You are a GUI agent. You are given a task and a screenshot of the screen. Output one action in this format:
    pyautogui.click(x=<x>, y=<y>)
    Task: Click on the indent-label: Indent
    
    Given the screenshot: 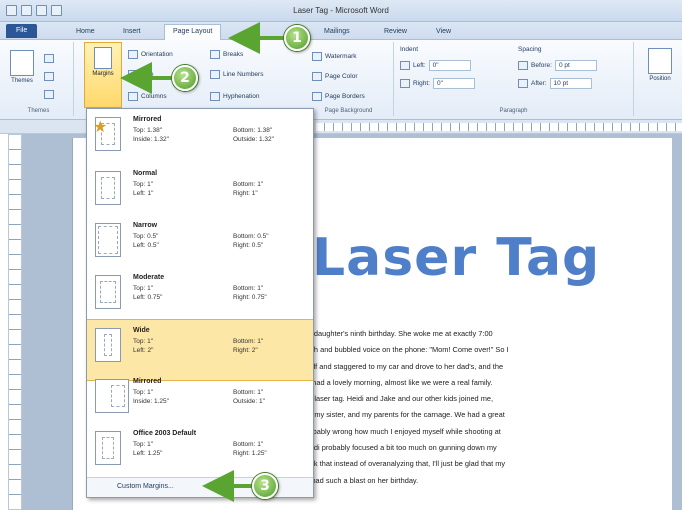 What is the action you would take?
    pyautogui.click(x=409, y=49)
    